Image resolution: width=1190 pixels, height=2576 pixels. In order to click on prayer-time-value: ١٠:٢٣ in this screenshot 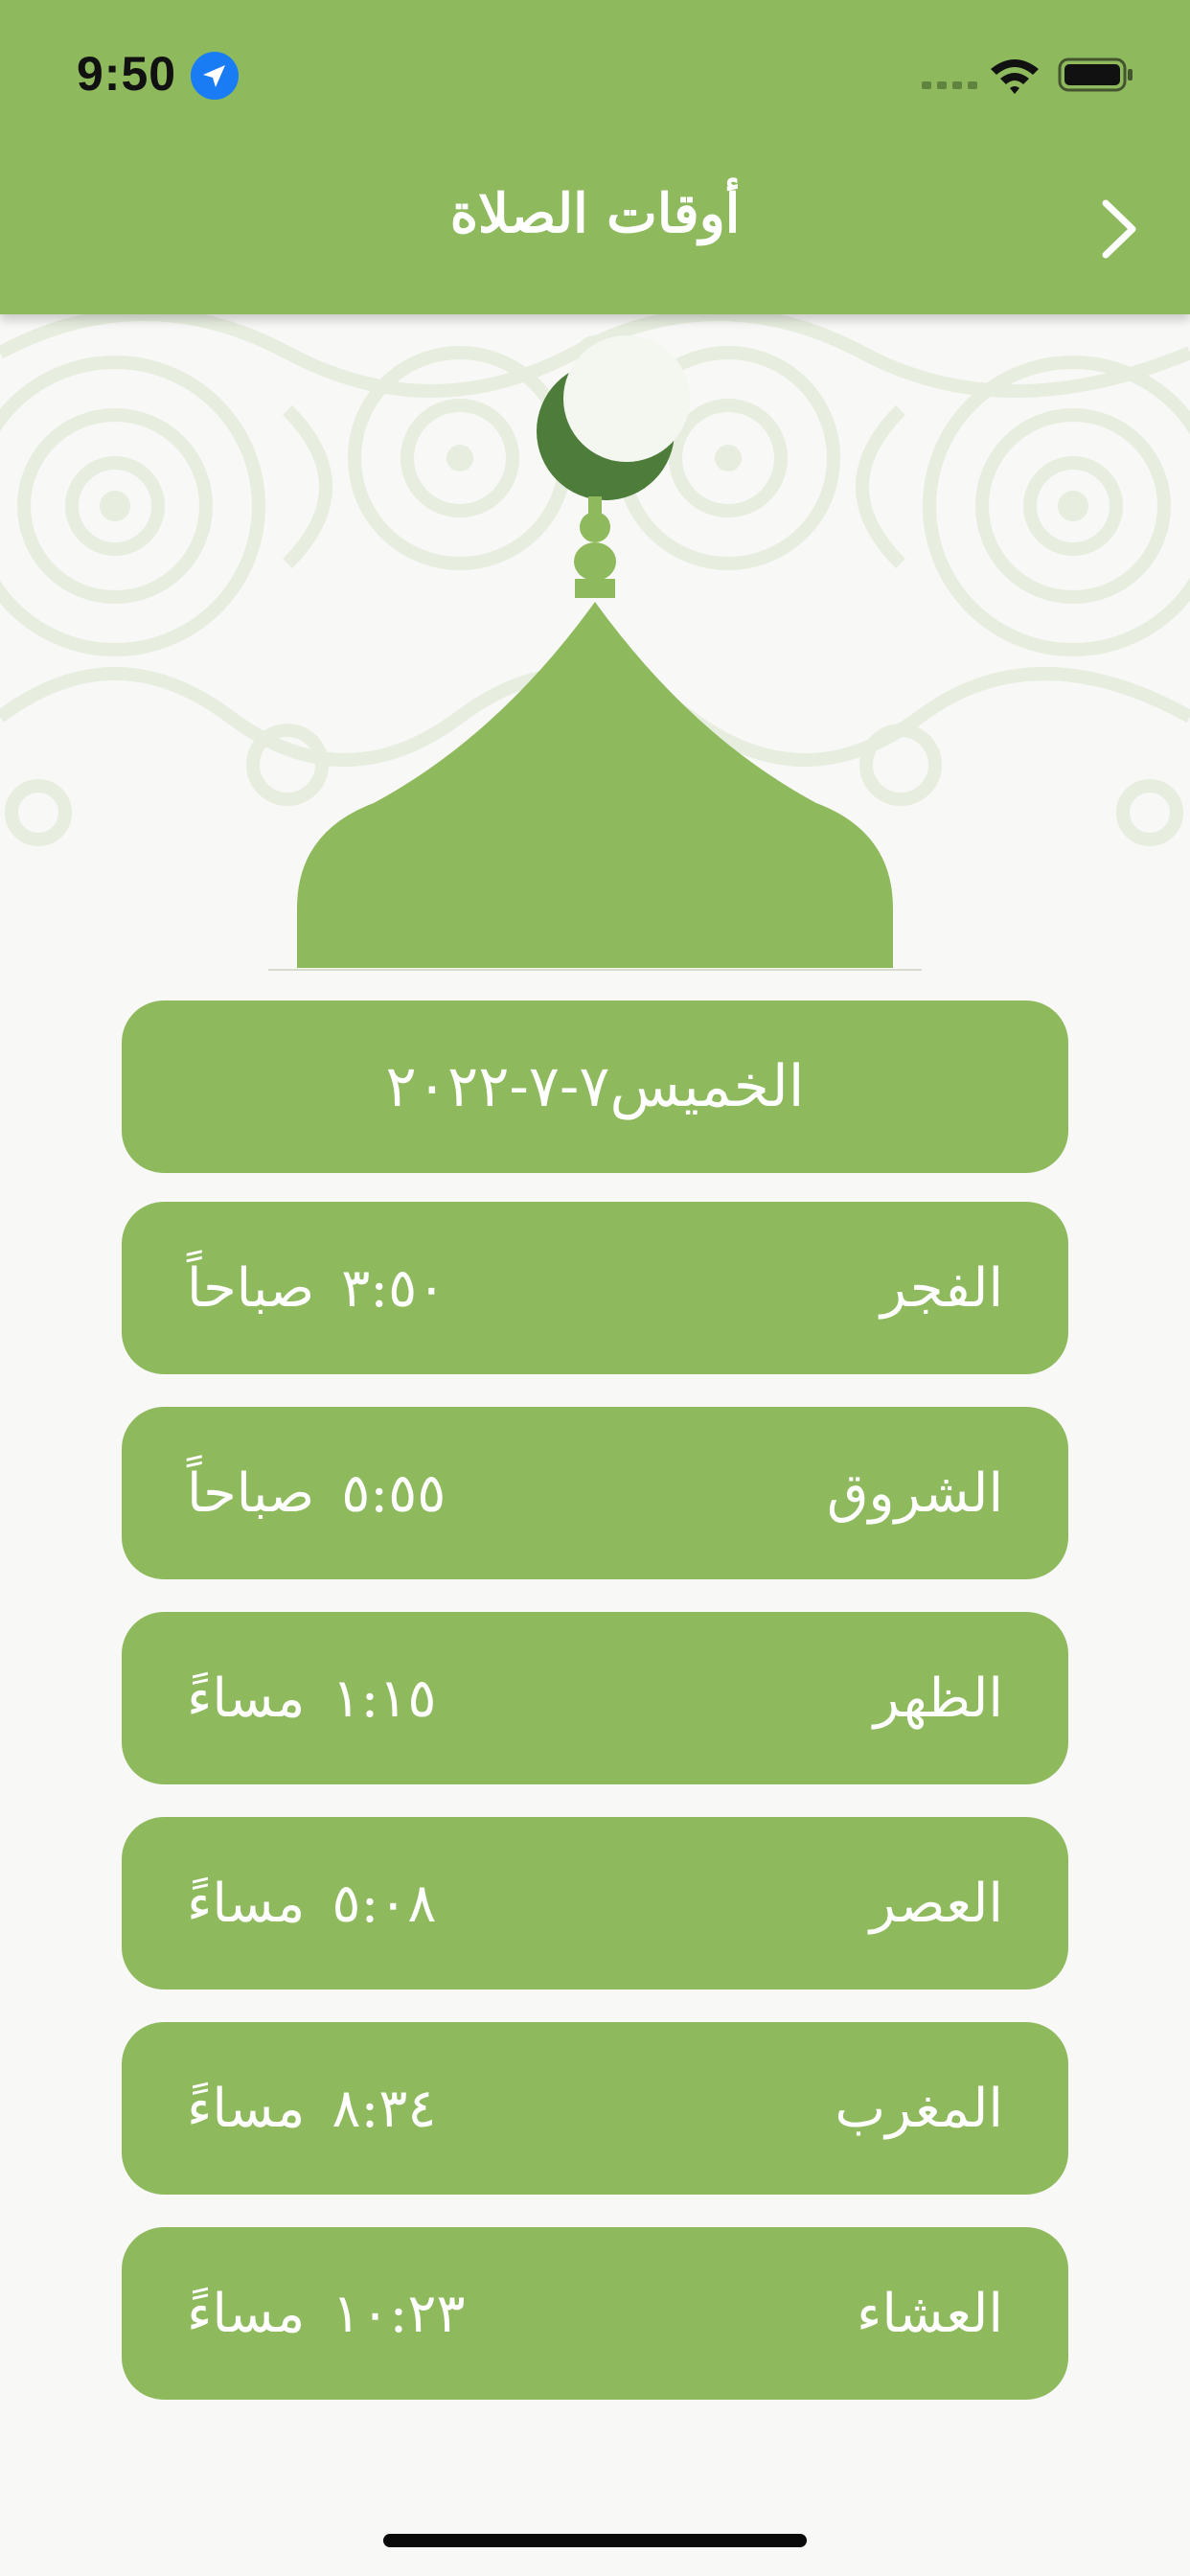, I will do `click(399, 2313)`.